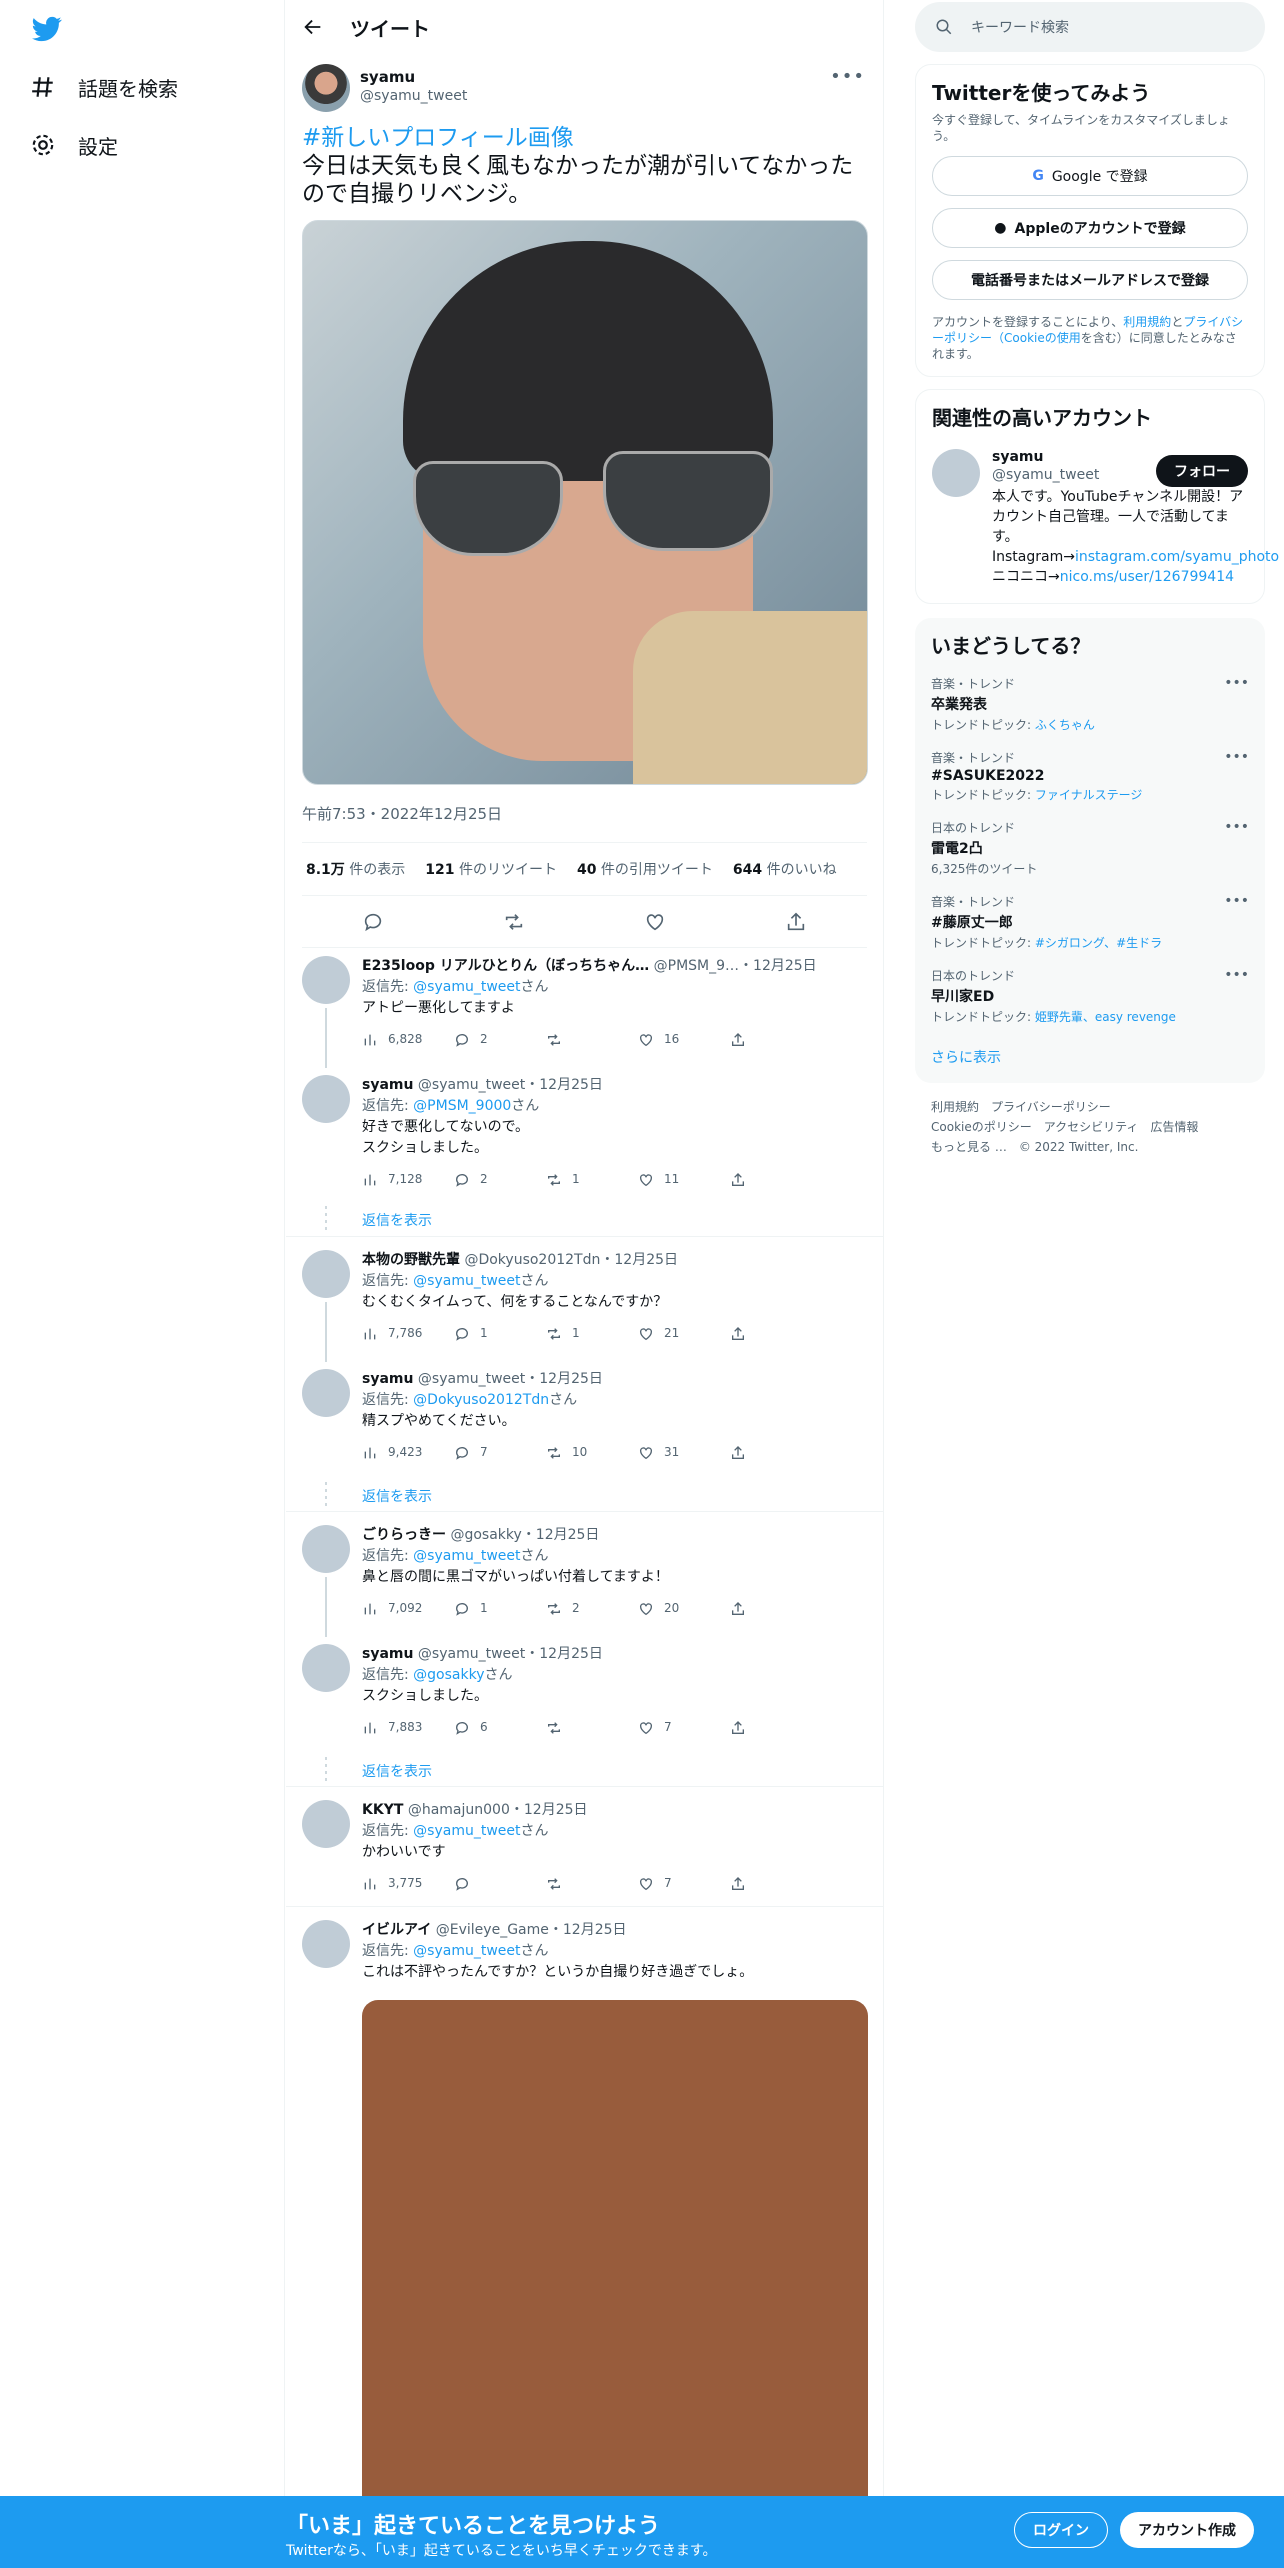 The image size is (1284, 2568). Describe the element at coordinates (684, 1333) in the screenshot. I see `like-stat: 21` at that location.